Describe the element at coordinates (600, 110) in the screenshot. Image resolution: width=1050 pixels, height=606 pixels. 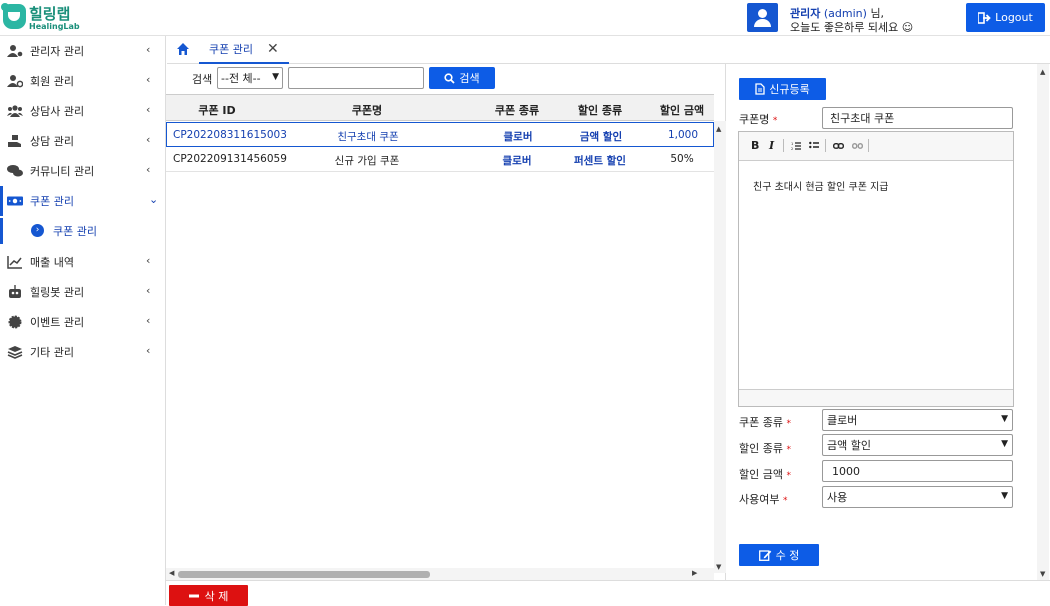
I see `column-header: 할인 종류` at that location.